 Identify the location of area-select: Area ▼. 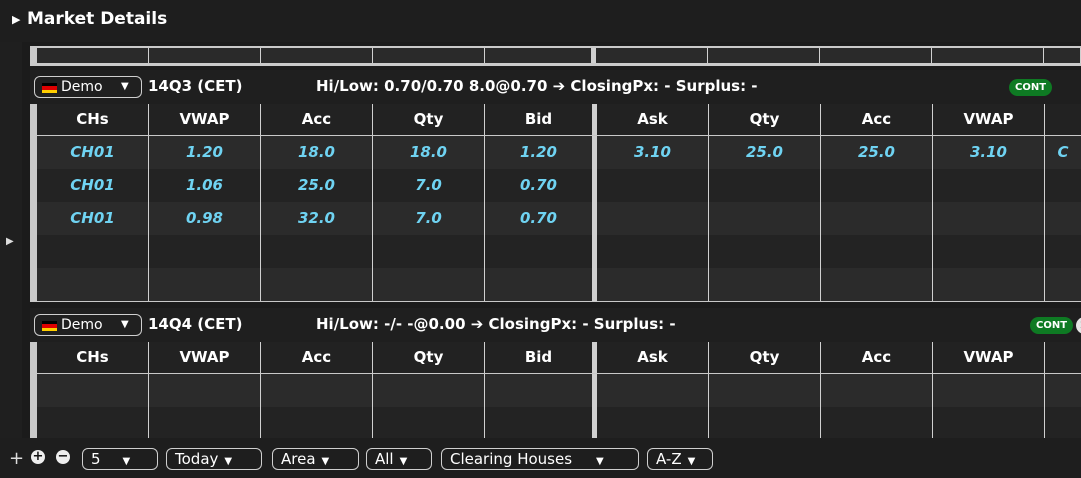
(315, 459).